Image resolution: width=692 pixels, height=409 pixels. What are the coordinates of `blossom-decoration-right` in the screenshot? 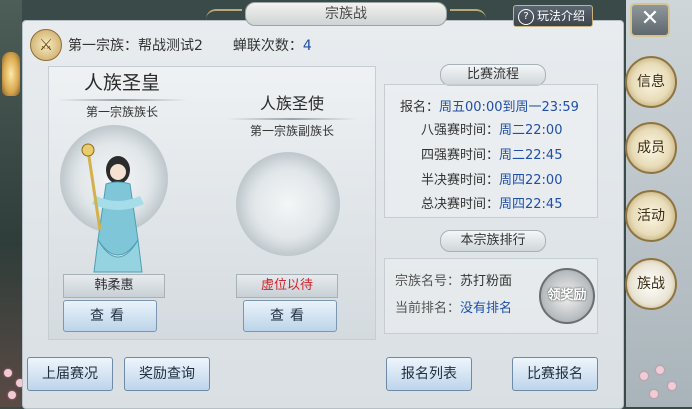 It's located at (661, 384).